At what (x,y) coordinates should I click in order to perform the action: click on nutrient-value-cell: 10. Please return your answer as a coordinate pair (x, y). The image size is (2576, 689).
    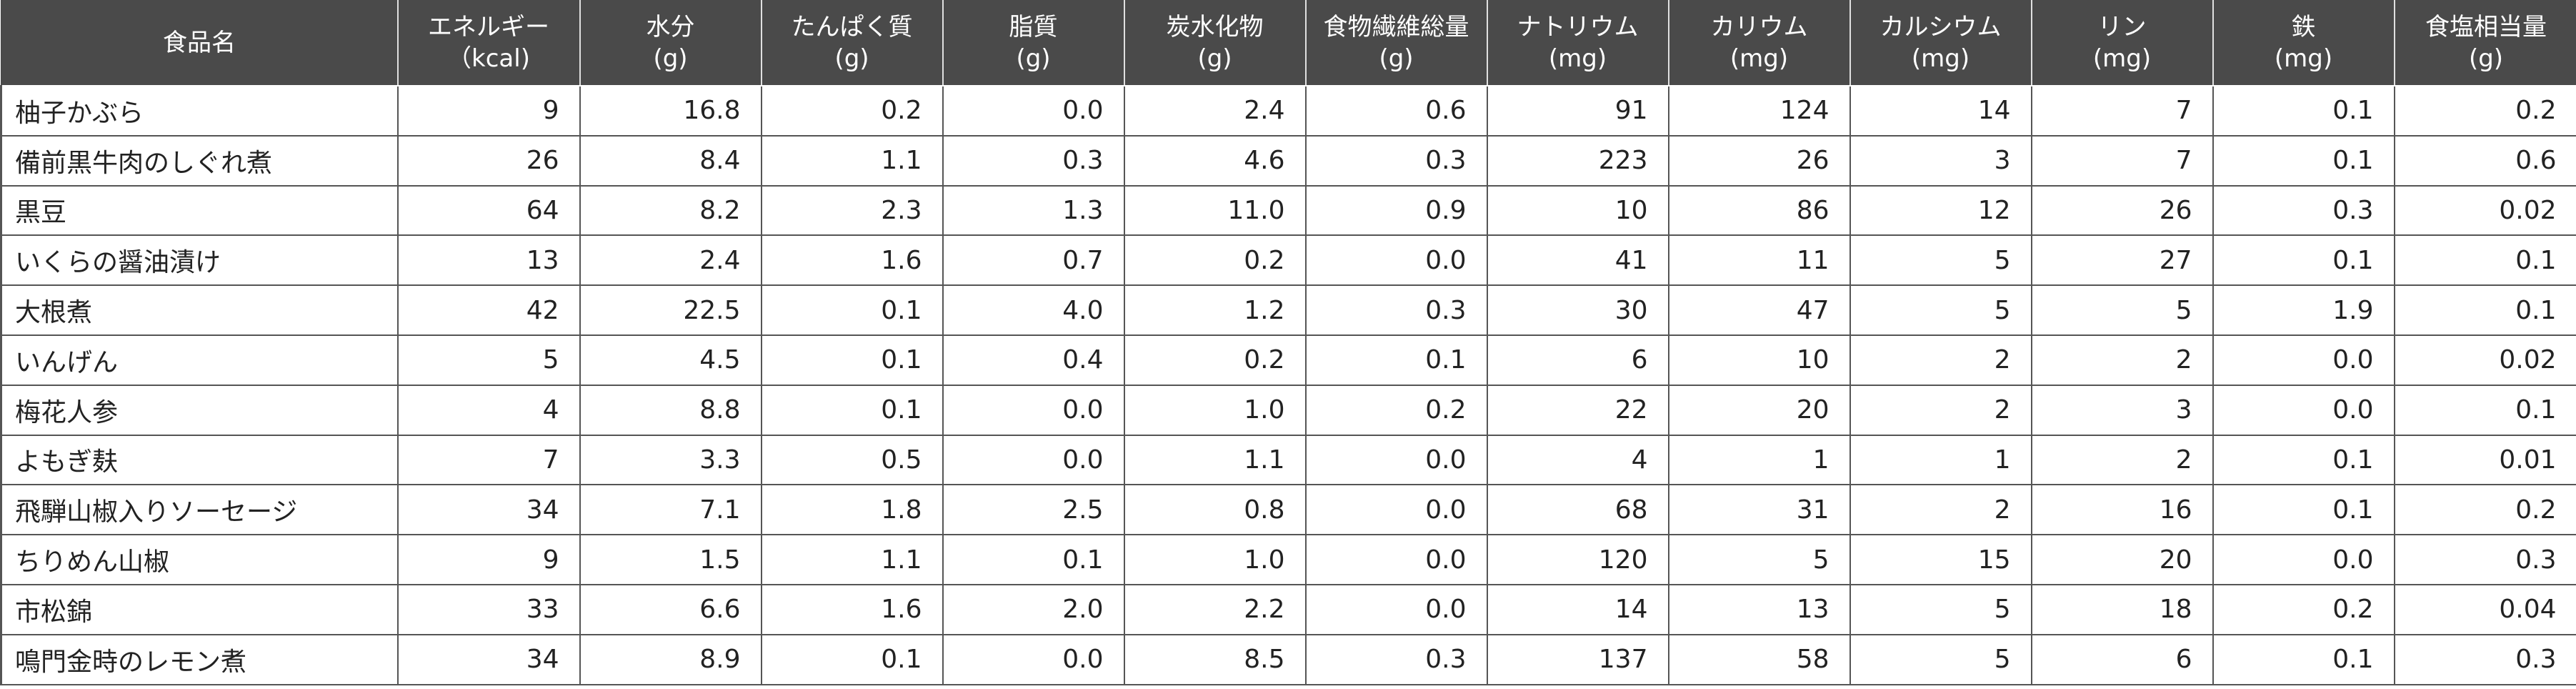
    Looking at the image, I should click on (1759, 360).